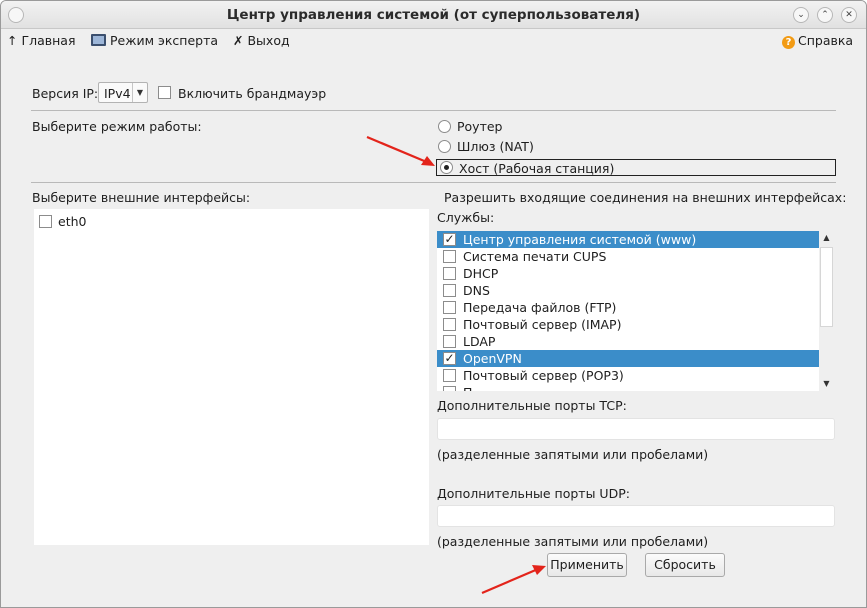  I want to click on service-row: Почтовый сервер (IMAP), so click(628, 324).